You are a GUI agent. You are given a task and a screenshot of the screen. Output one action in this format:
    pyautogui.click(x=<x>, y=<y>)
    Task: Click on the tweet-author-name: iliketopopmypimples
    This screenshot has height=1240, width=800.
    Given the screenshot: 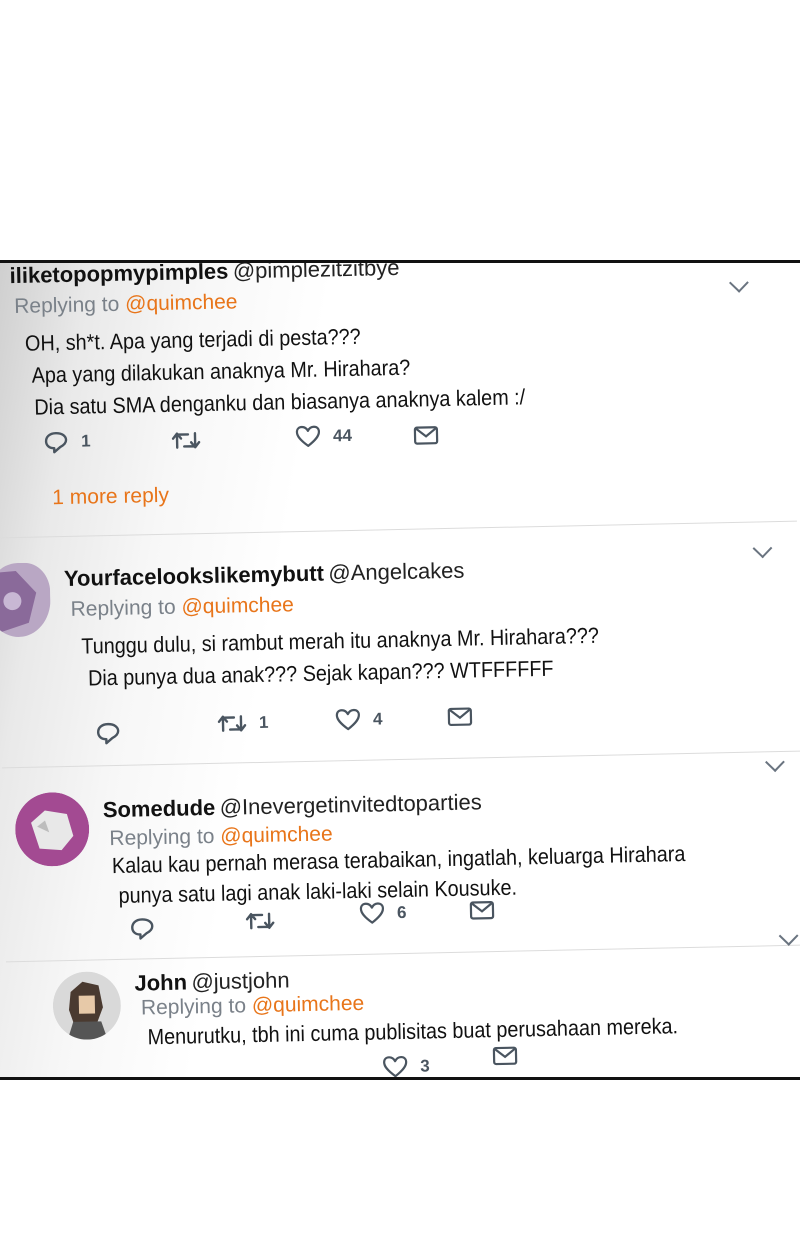 What is the action you would take?
    pyautogui.click(x=118, y=275)
    